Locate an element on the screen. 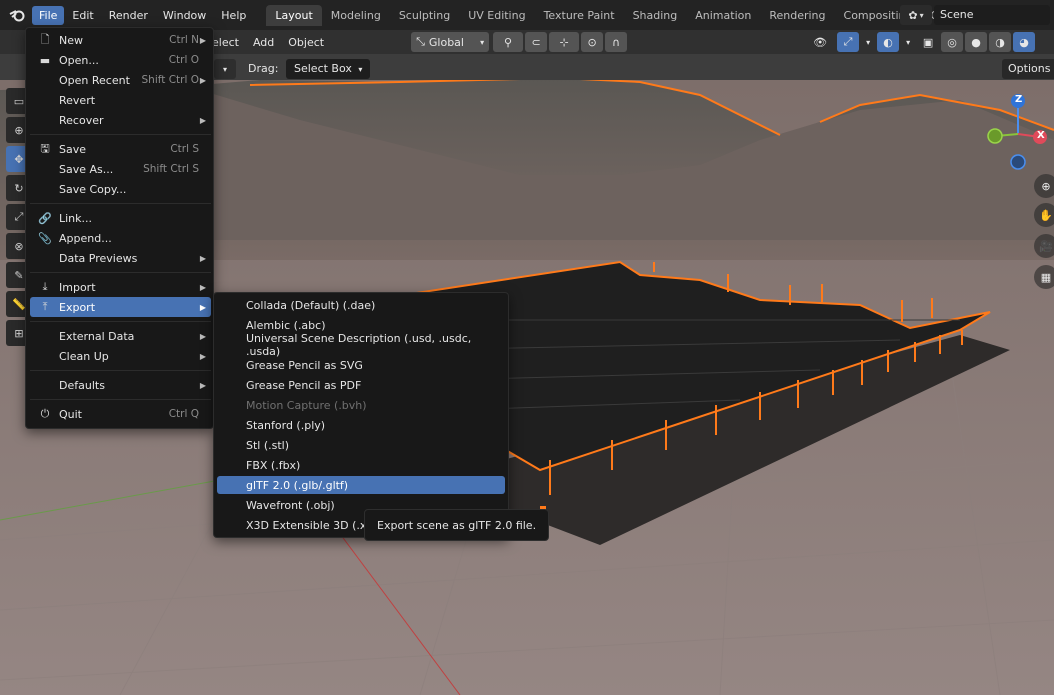 Image resolution: width=1054 pixels, height=695 pixels. shortcut: Ctrl Q is located at coordinates (183, 414).